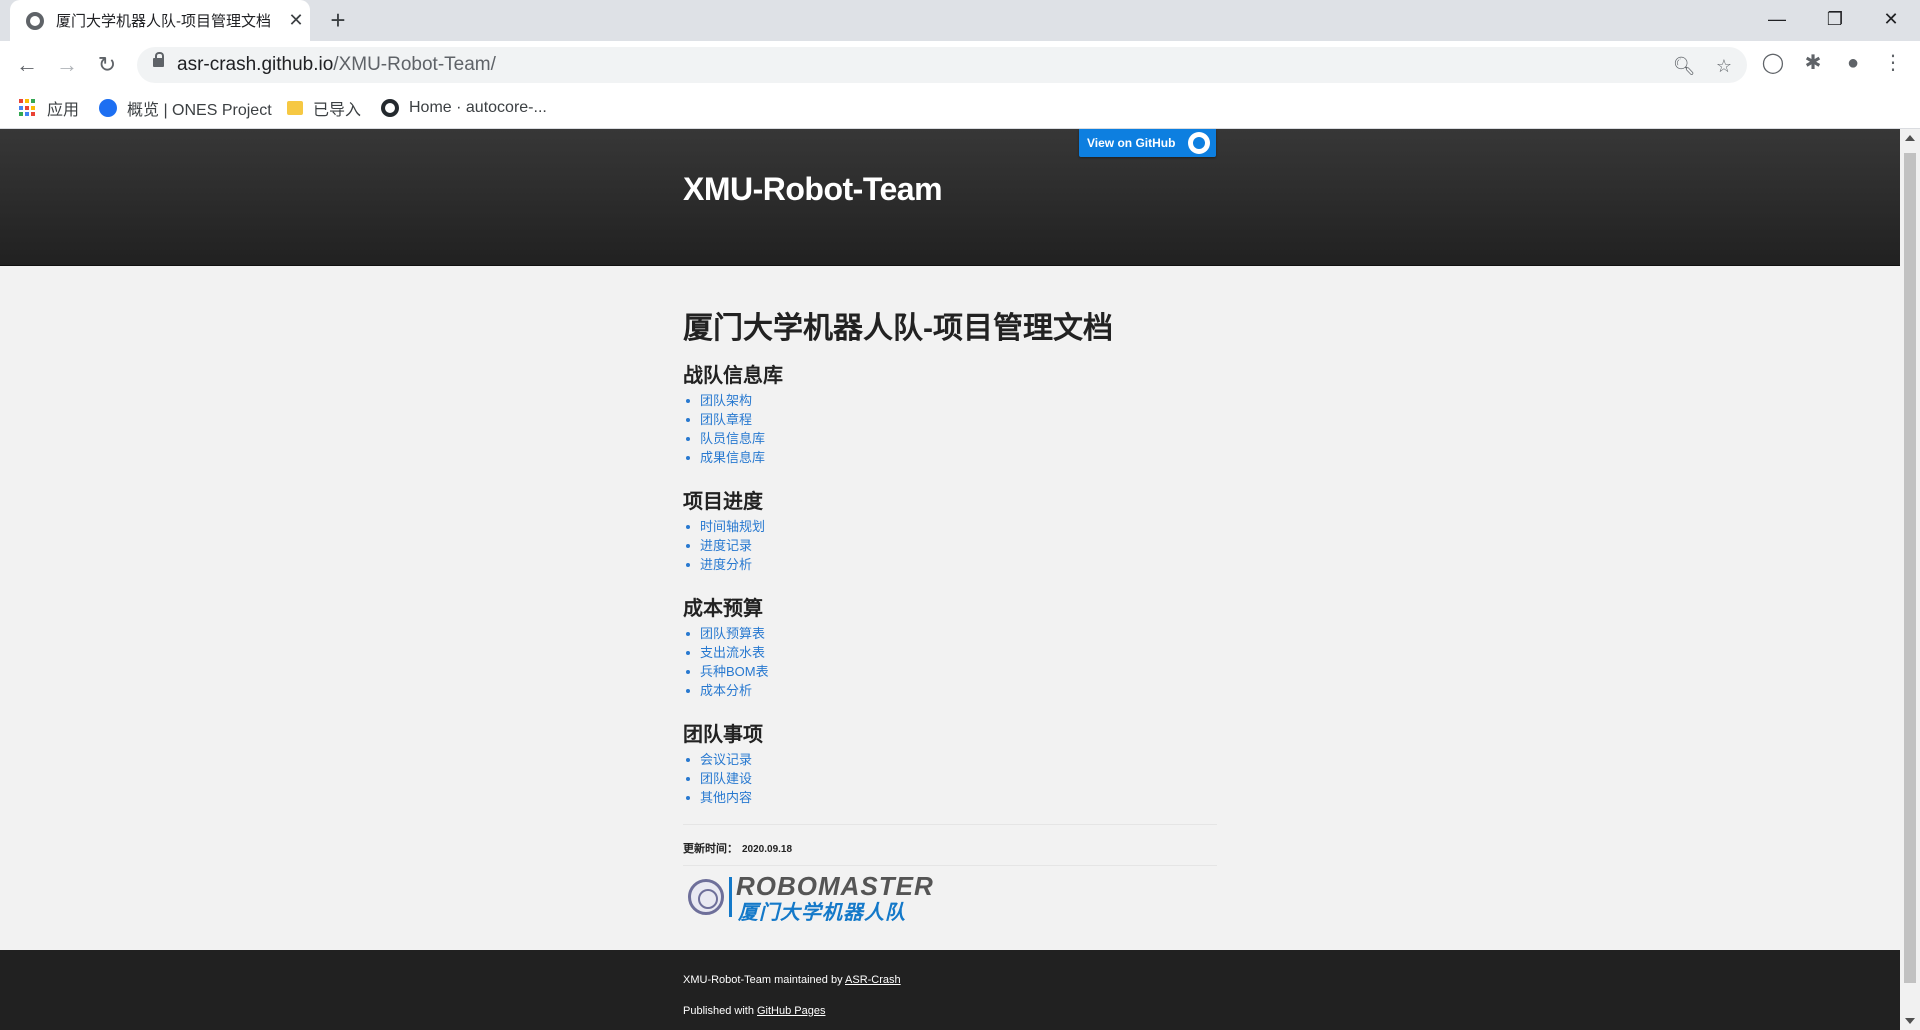 The height and width of the screenshot is (1030, 1920). I want to click on link-progress-analysis: 进度分析, so click(726, 564).